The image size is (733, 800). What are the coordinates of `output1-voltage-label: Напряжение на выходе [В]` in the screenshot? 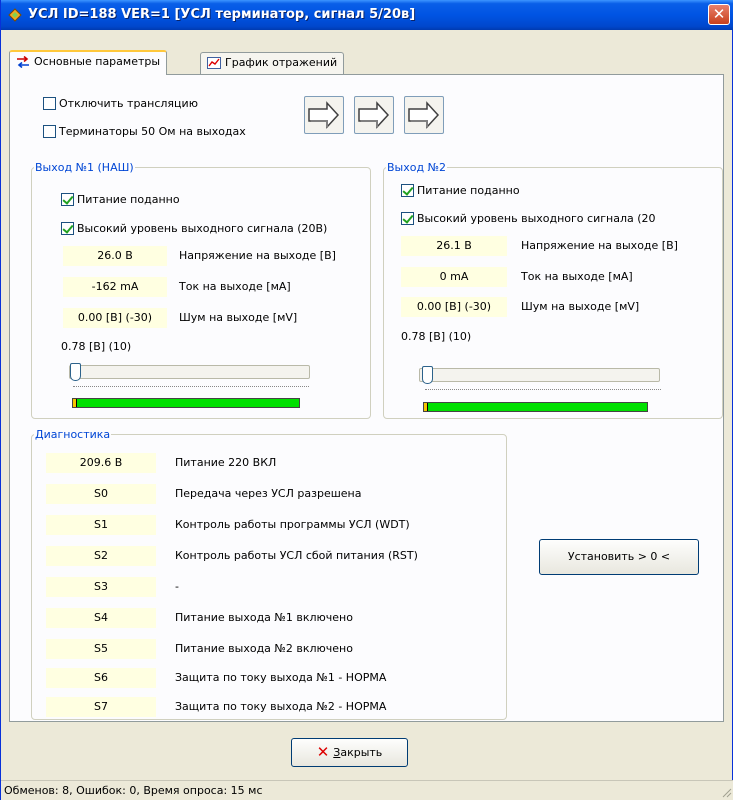 It's located at (257, 255).